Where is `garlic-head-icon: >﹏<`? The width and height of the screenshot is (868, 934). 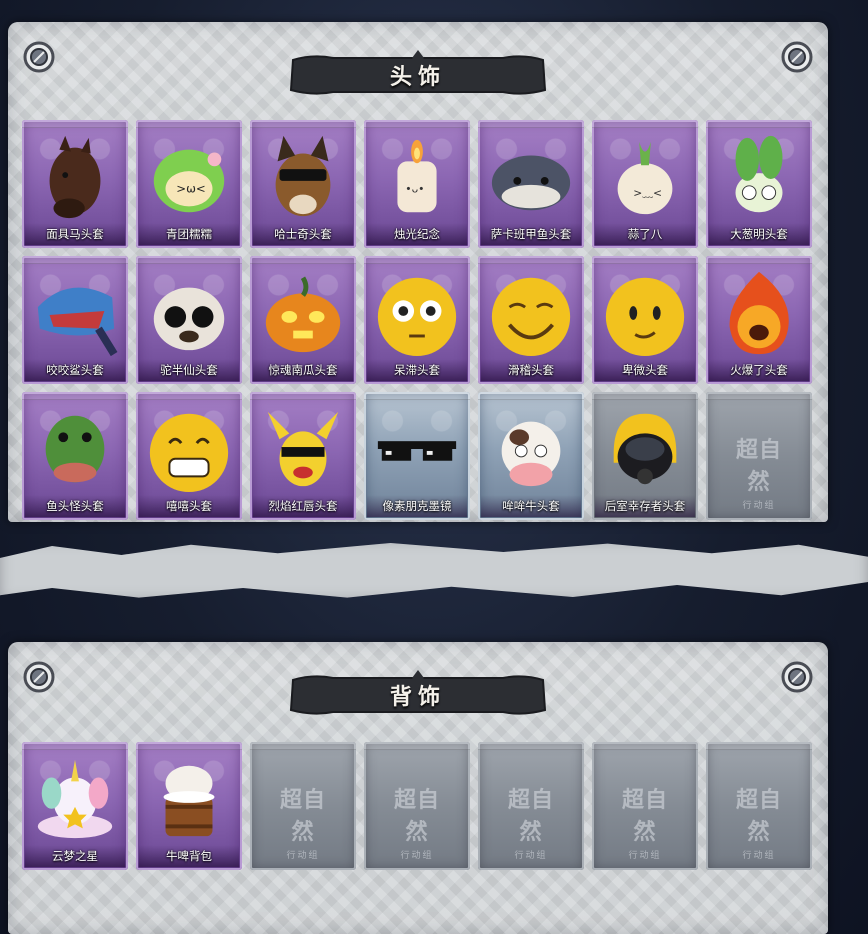 garlic-head-icon: >﹏< is located at coordinates (645, 178).